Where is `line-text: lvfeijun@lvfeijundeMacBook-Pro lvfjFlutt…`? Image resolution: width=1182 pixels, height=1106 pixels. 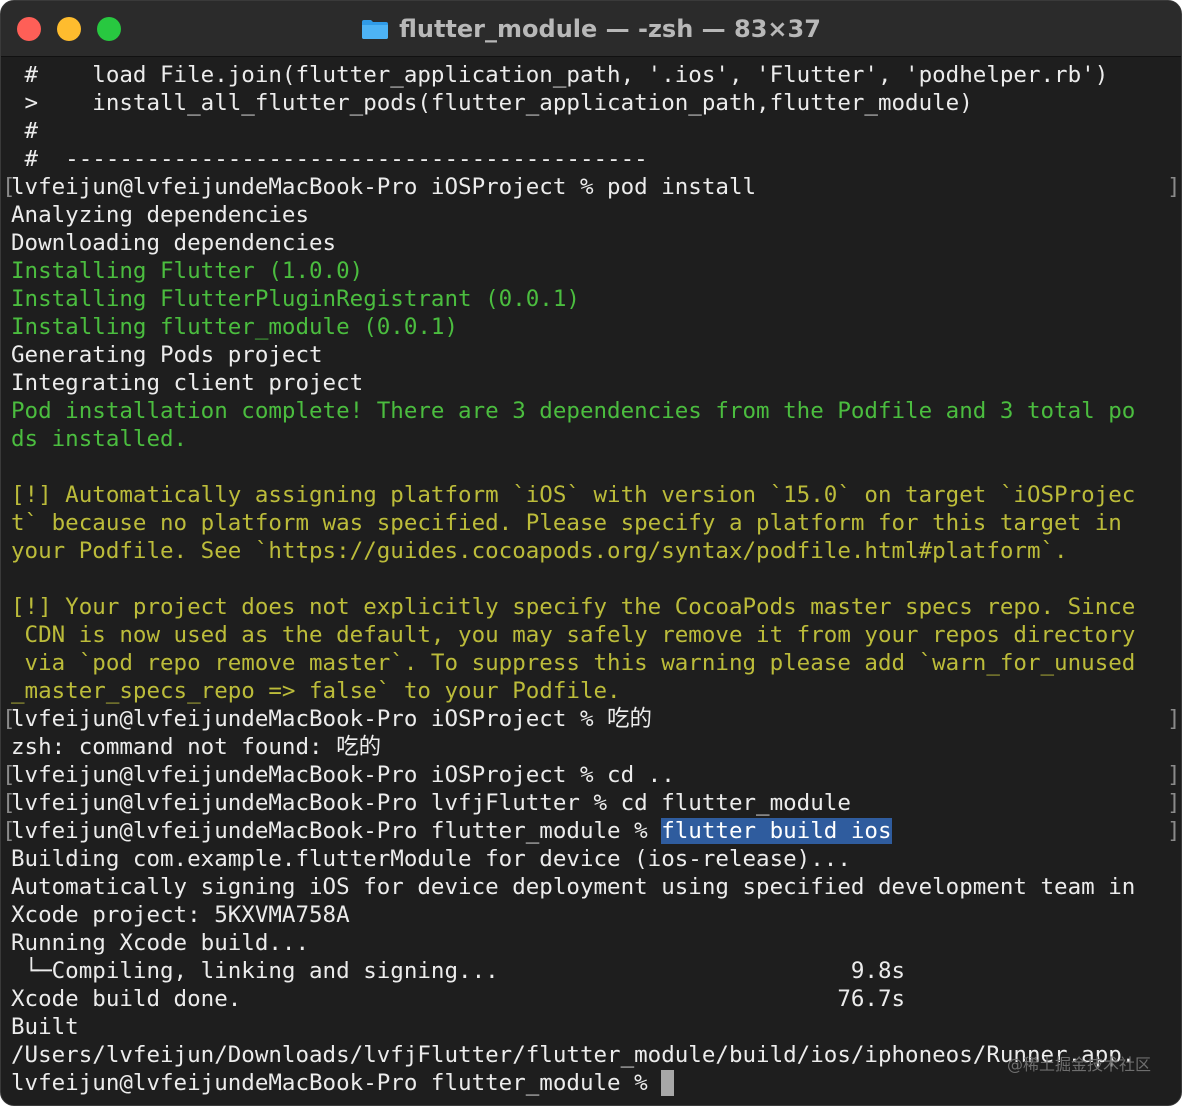
line-text: lvfeijun@lvfeijundeMacBook-Pro lvfjFlutt… is located at coordinates (431, 803).